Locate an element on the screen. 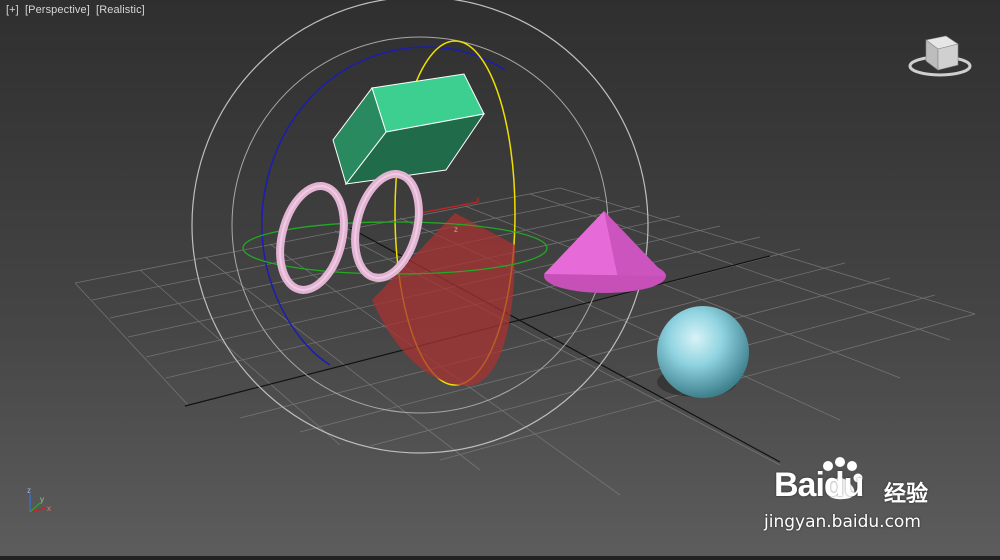 The image size is (1000, 560). viewport-label: [+] [Perspective] [Realistic] is located at coordinates (77, 10).